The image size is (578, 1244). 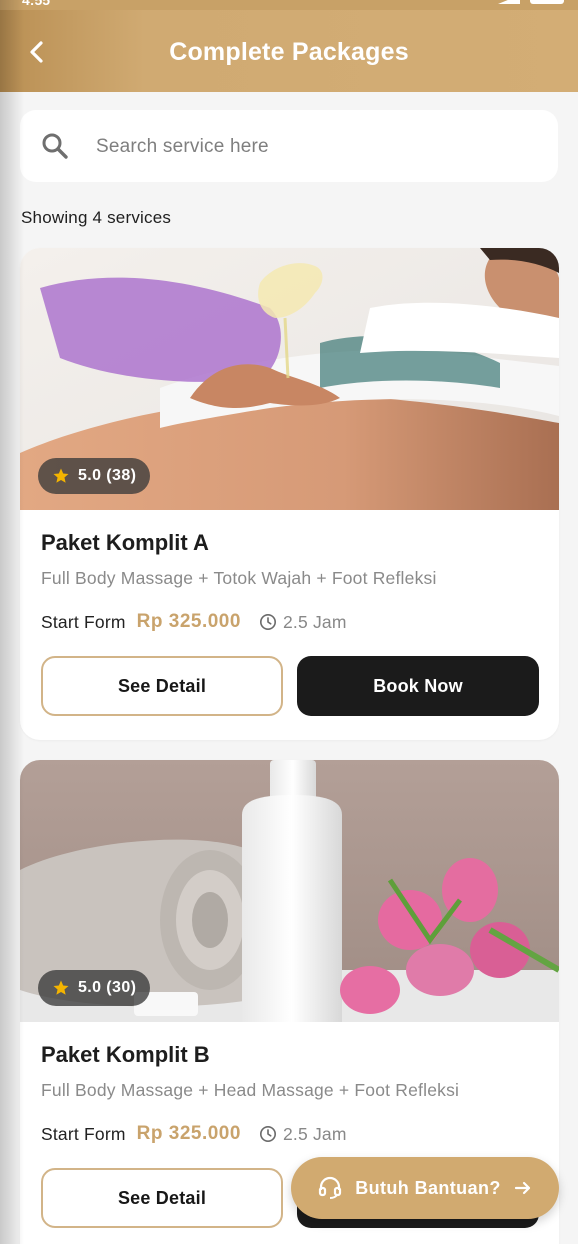 What do you see at coordinates (36, 4) in the screenshot?
I see `status-time: 4:55` at bounding box center [36, 4].